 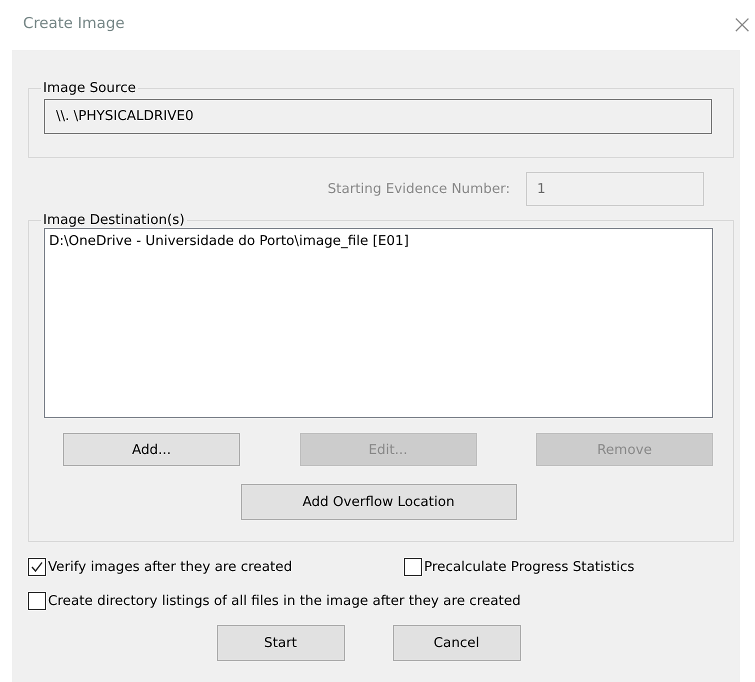 What do you see at coordinates (742, 25) in the screenshot?
I see `close-button: ×` at bounding box center [742, 25].